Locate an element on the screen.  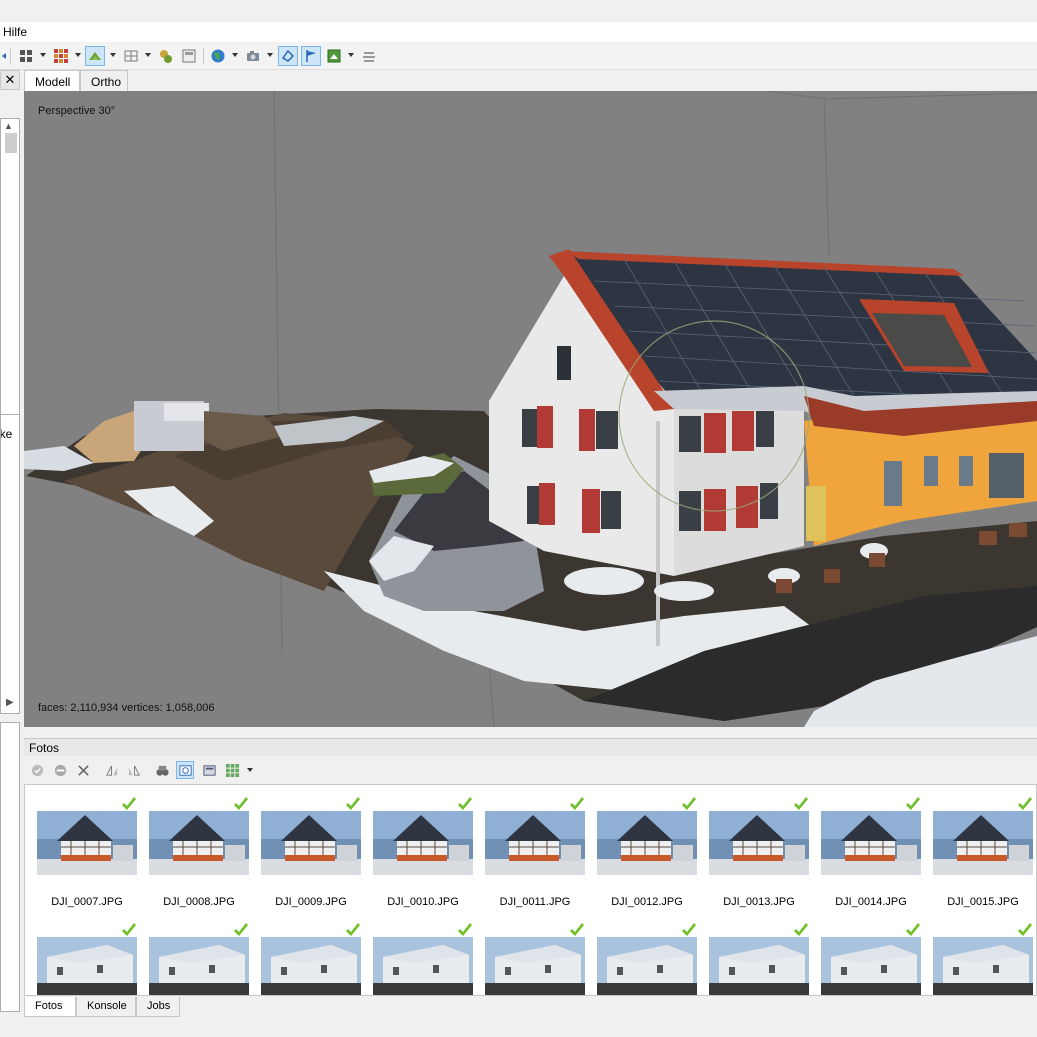
photo-filename: DJI_0013.JPG is located at coordinates (759, 902).